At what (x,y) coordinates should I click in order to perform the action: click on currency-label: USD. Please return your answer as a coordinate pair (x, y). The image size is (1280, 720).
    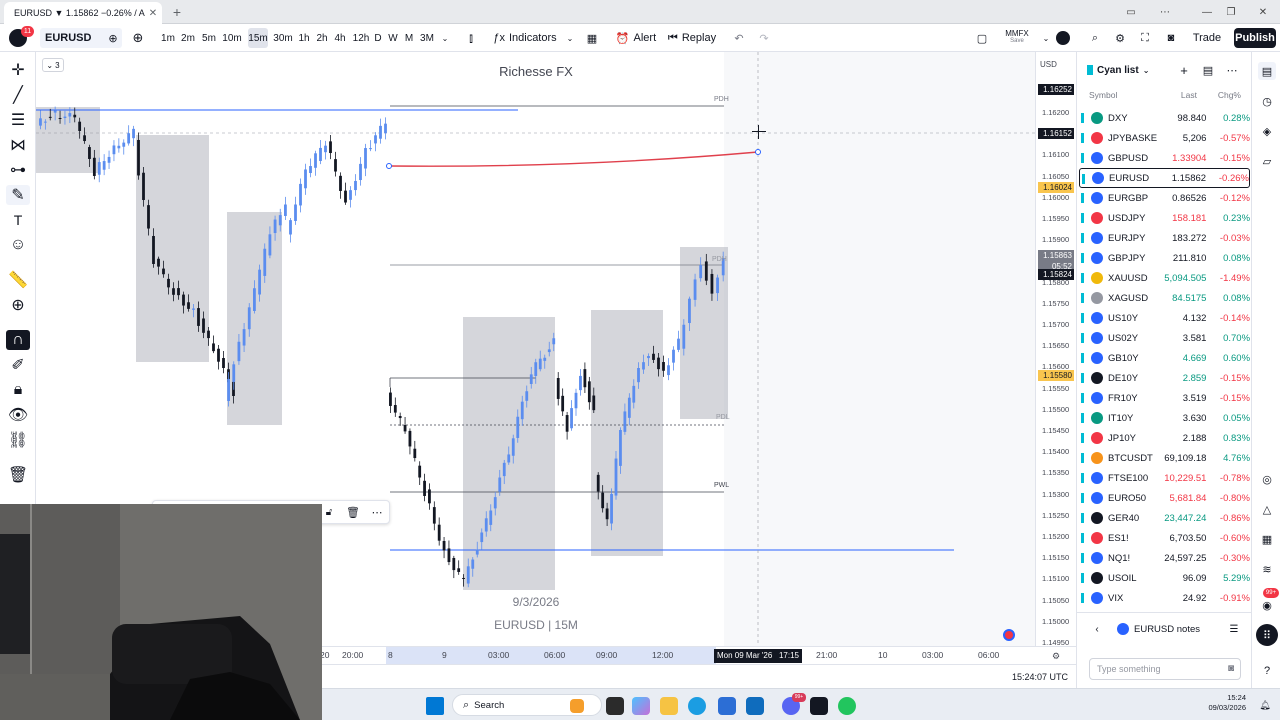
    Looking at the image, I should click on (1048, 64).